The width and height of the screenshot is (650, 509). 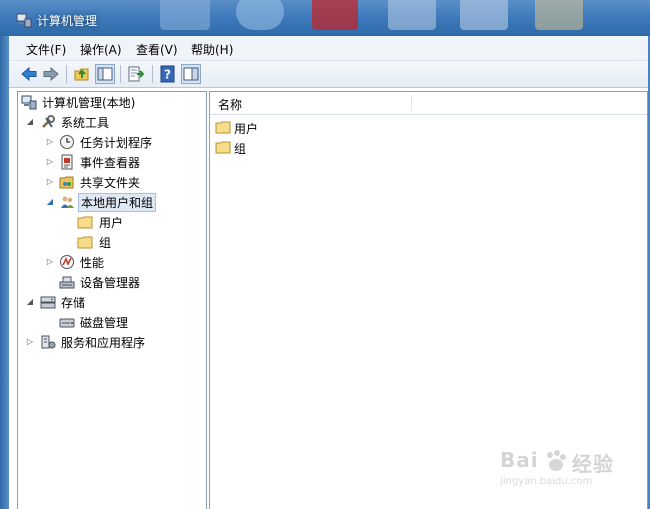 I want to click on tree-label: 计算机管理(本地), so click(x=89, y=103).